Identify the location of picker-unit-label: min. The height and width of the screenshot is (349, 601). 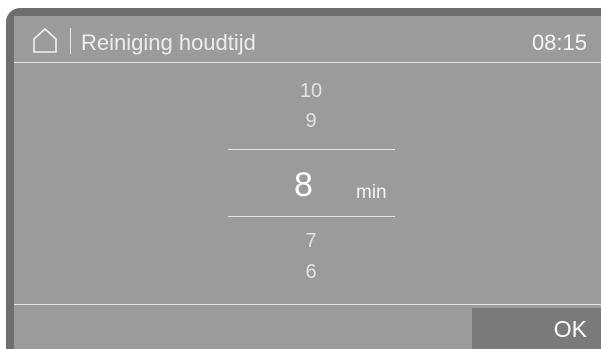
(371, 192).